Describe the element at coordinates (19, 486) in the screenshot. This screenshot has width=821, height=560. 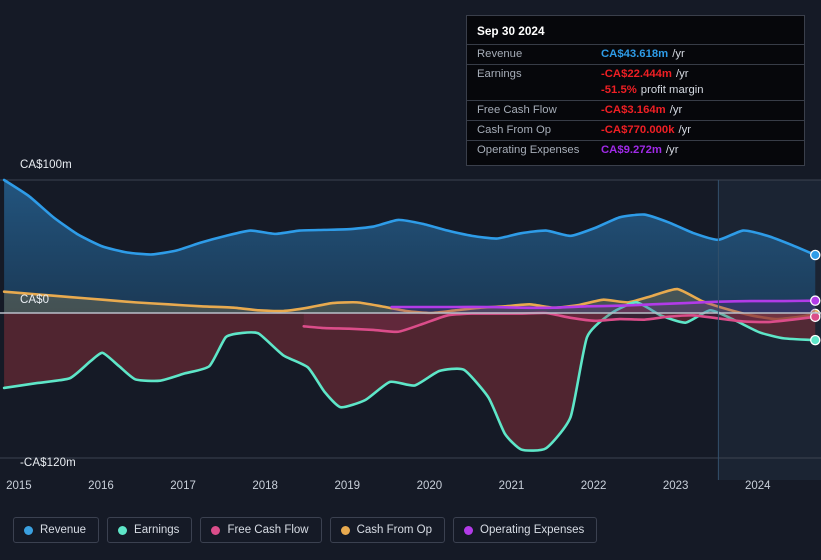
I see `x-tick-2015: 2015` at that location.